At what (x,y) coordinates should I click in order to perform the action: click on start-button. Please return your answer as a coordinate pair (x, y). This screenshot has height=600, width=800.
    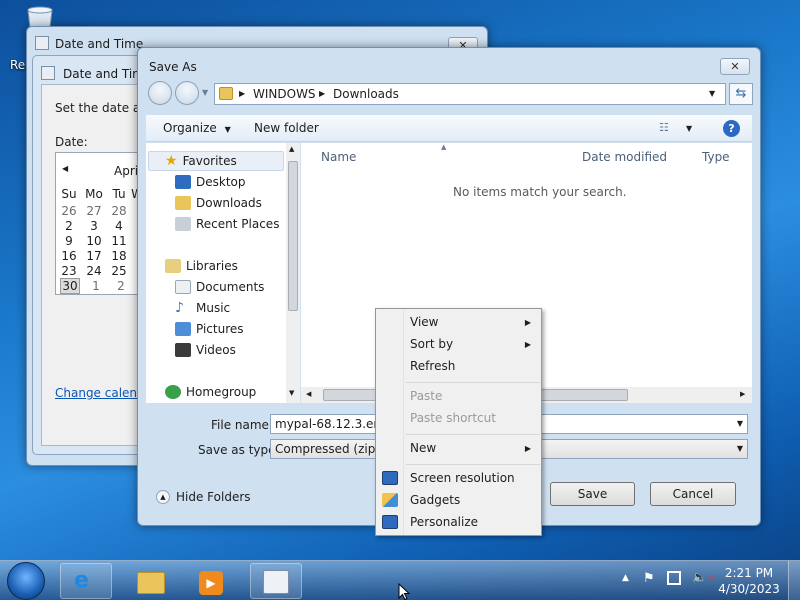
    Looking at the image, I should click on (26, 581).